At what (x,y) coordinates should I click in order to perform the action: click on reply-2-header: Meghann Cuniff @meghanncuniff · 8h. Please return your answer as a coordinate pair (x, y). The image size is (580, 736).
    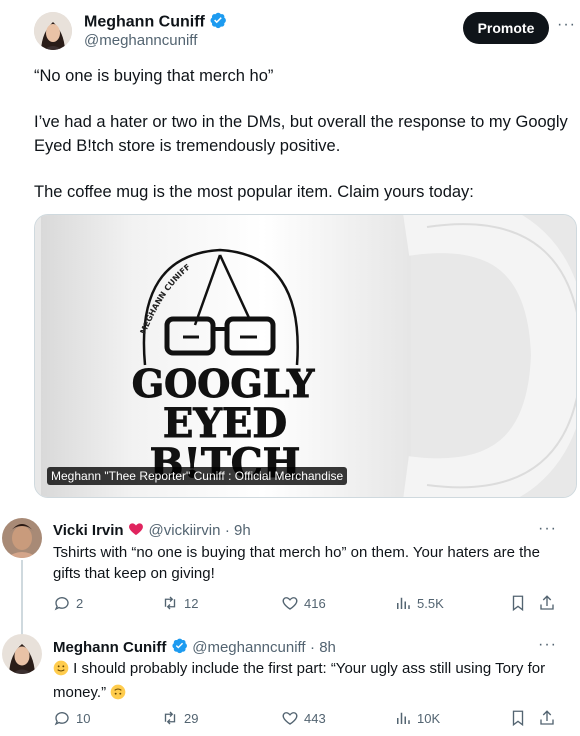
    Looking at the image, I should click on (194, 648).